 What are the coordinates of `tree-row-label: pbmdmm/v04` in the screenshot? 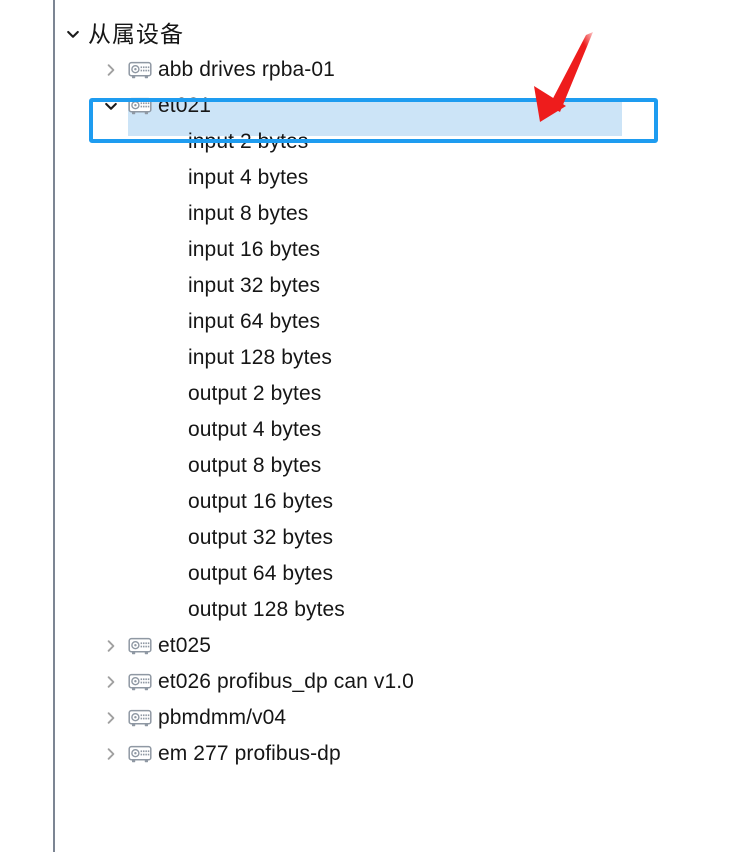 It's located at (222, 717).